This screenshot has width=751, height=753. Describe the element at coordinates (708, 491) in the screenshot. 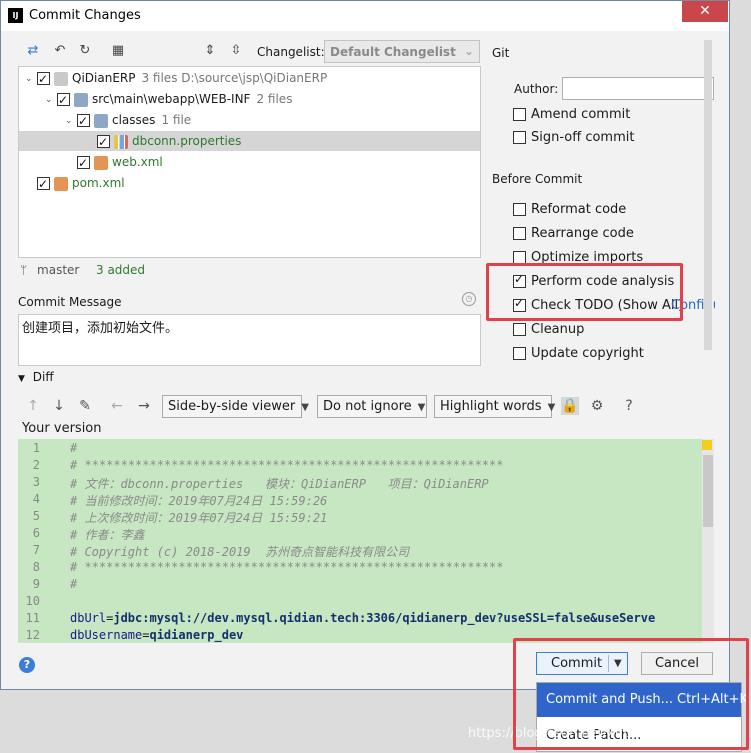

I see `editor-scroll-thumb` at that location.